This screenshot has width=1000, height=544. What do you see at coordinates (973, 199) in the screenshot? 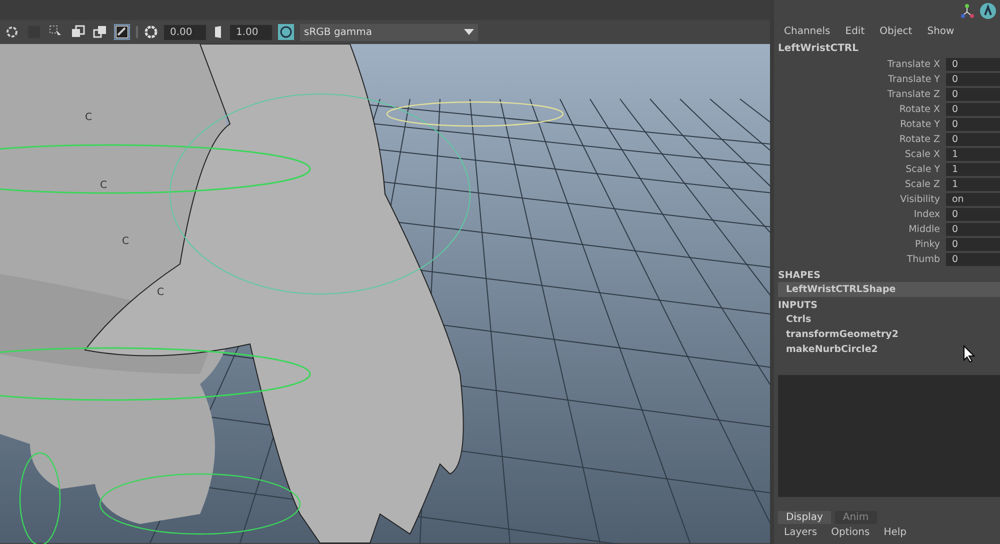
I see `channel-value-field: on` at bounding box center [973, 199].